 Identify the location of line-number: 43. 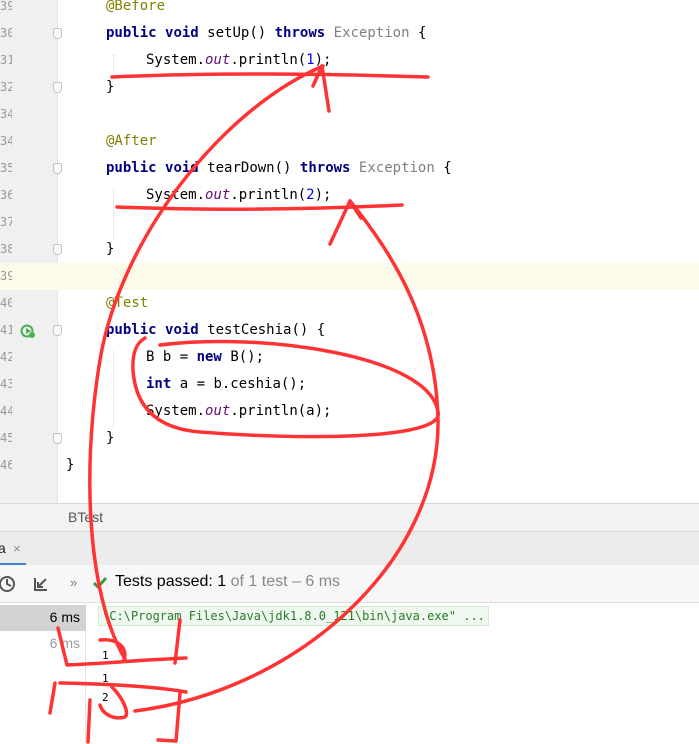
(6, 384).